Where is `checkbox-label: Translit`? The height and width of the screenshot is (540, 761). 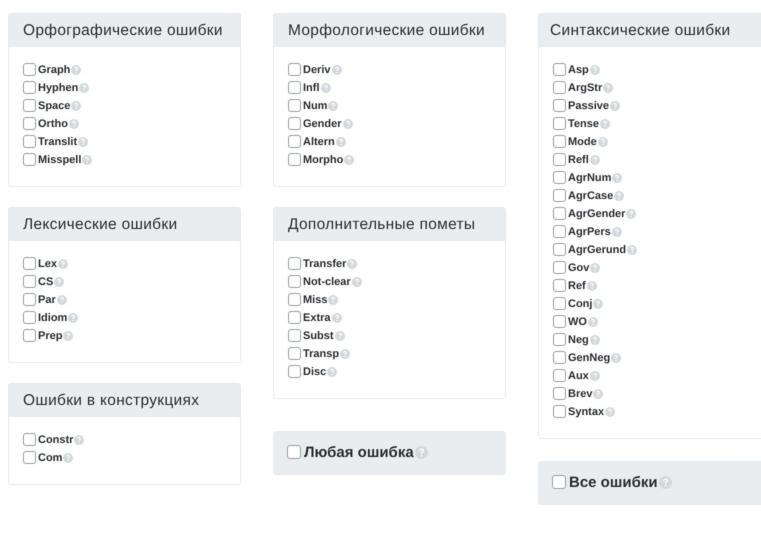
checkbox-label: Translit is located at coordinates (58, 142).